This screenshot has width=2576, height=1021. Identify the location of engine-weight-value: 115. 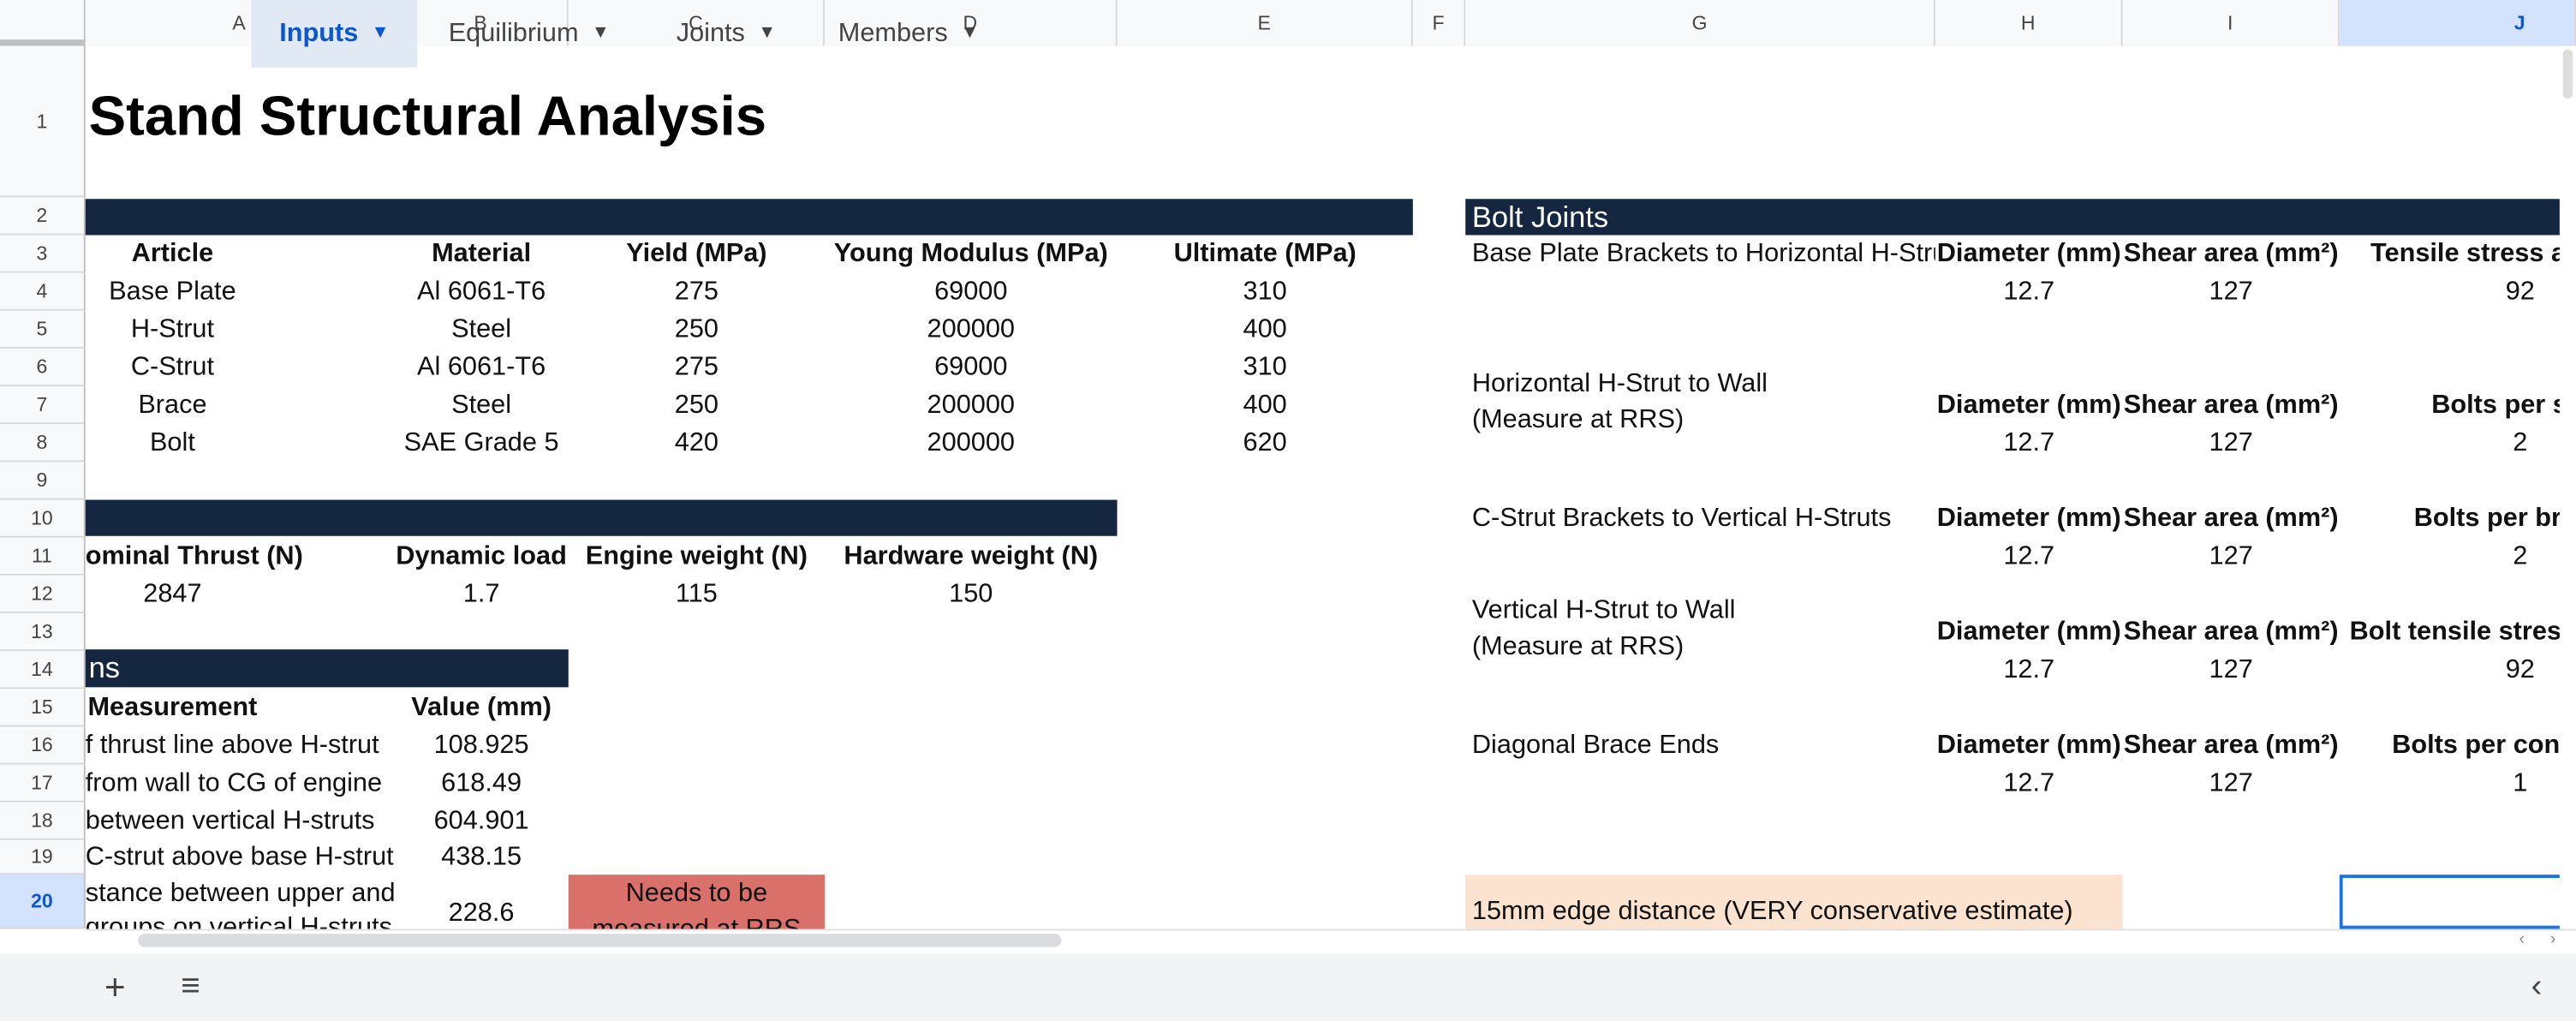
(697, 595).